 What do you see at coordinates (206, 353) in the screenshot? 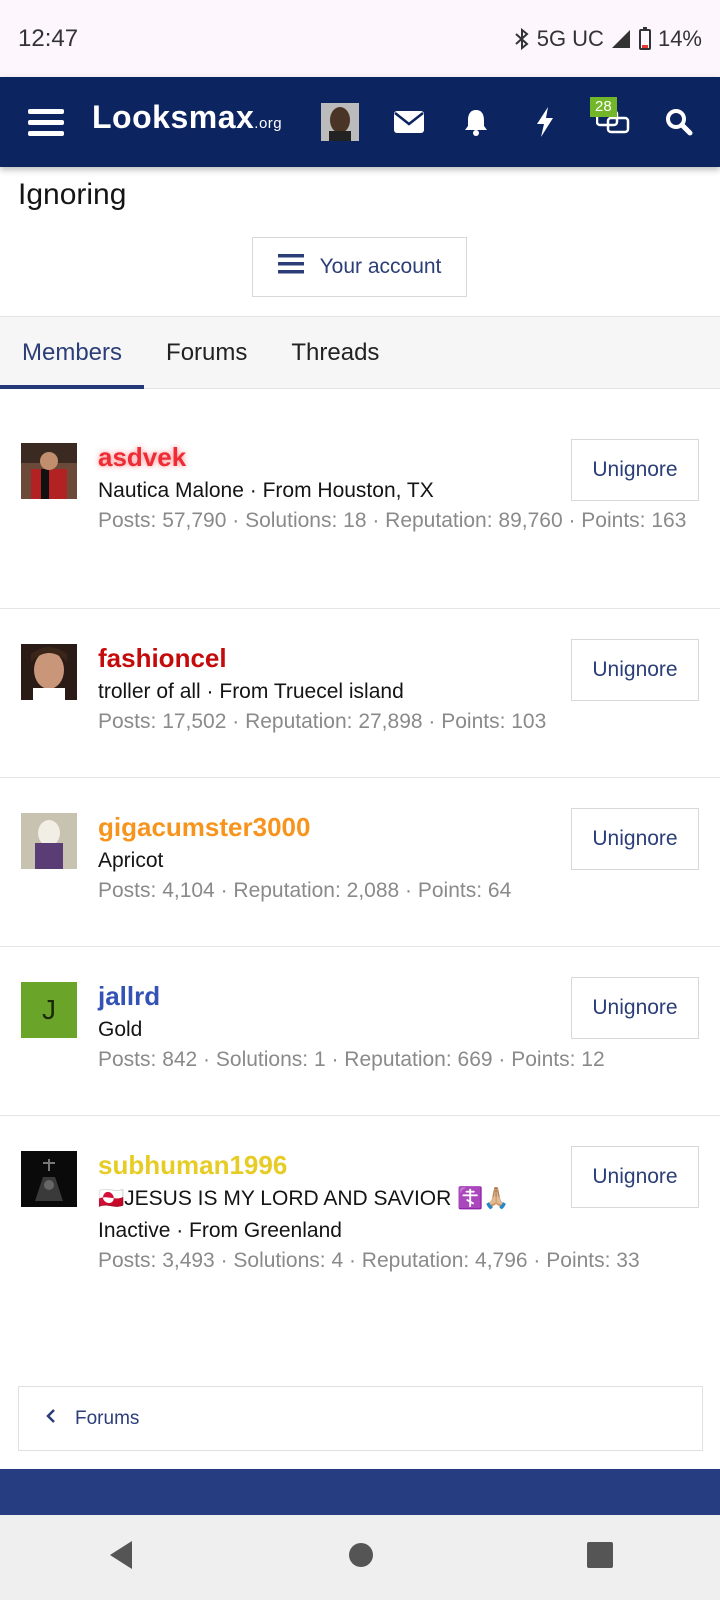
I see `tab-forums: Forums` at bounding box center [206, 353].